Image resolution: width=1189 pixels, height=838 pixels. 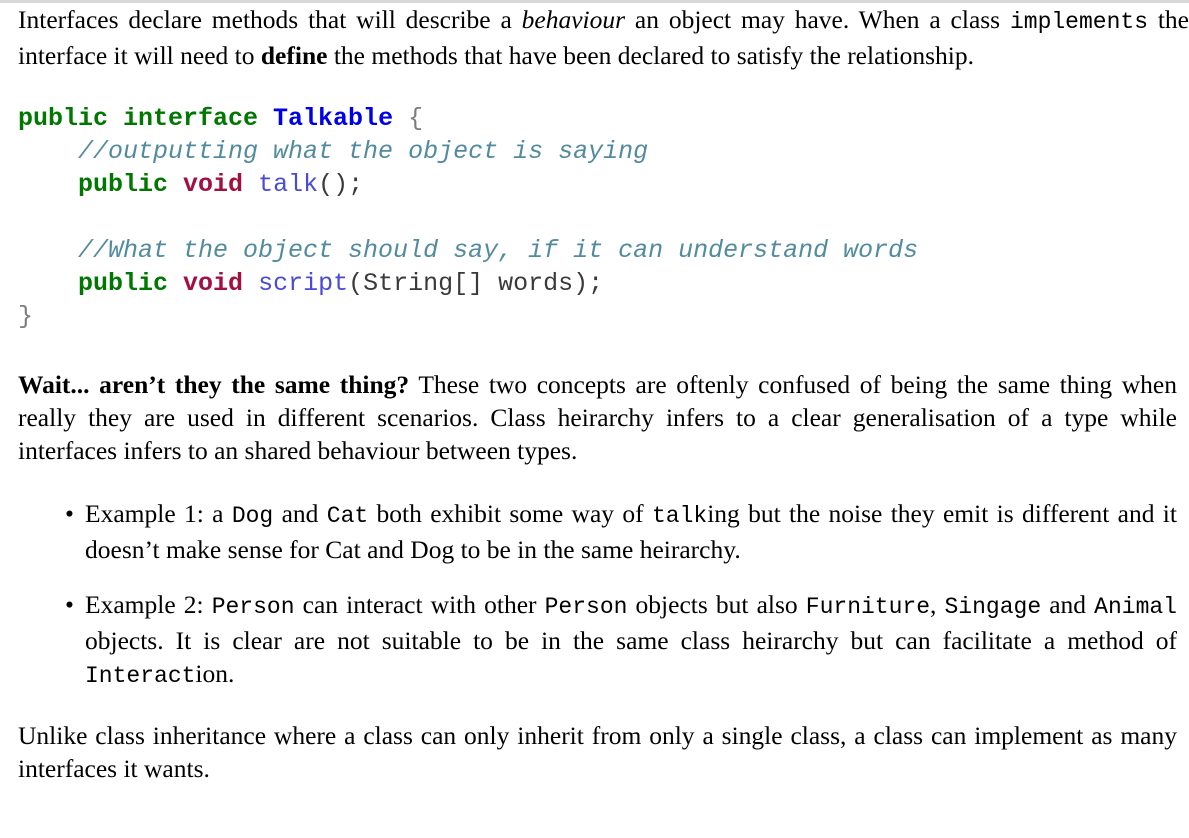 What do you see at coordinates (476, 283) in the screenshot?
I see `code-token-plain: (String[] words);` at bounding box center [476, 283].